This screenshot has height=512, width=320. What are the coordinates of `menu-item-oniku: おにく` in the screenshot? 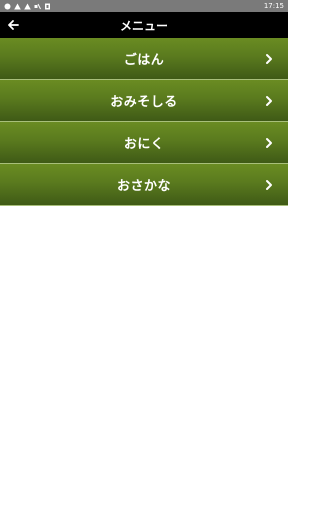 It's located at (144, 143).